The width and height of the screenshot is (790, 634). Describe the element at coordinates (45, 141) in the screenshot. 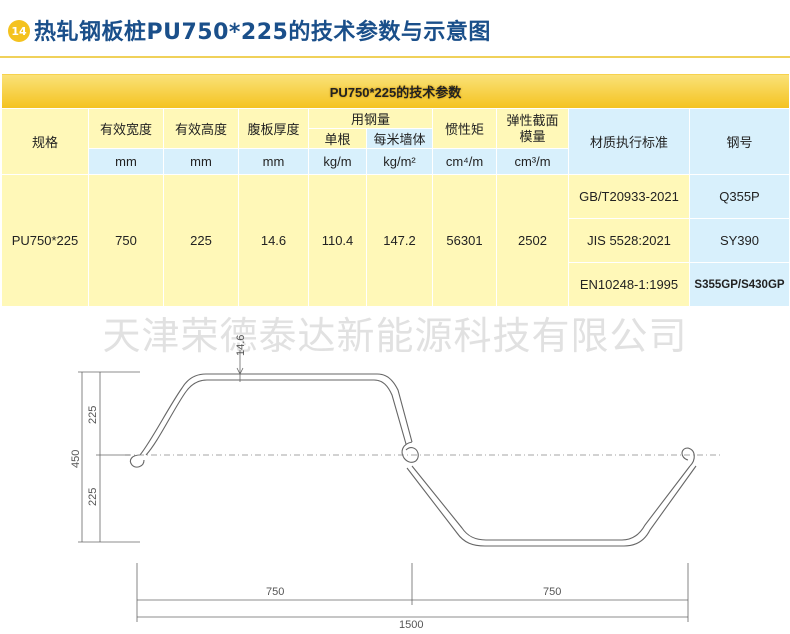

I see `header-spec: 规格` at that location.